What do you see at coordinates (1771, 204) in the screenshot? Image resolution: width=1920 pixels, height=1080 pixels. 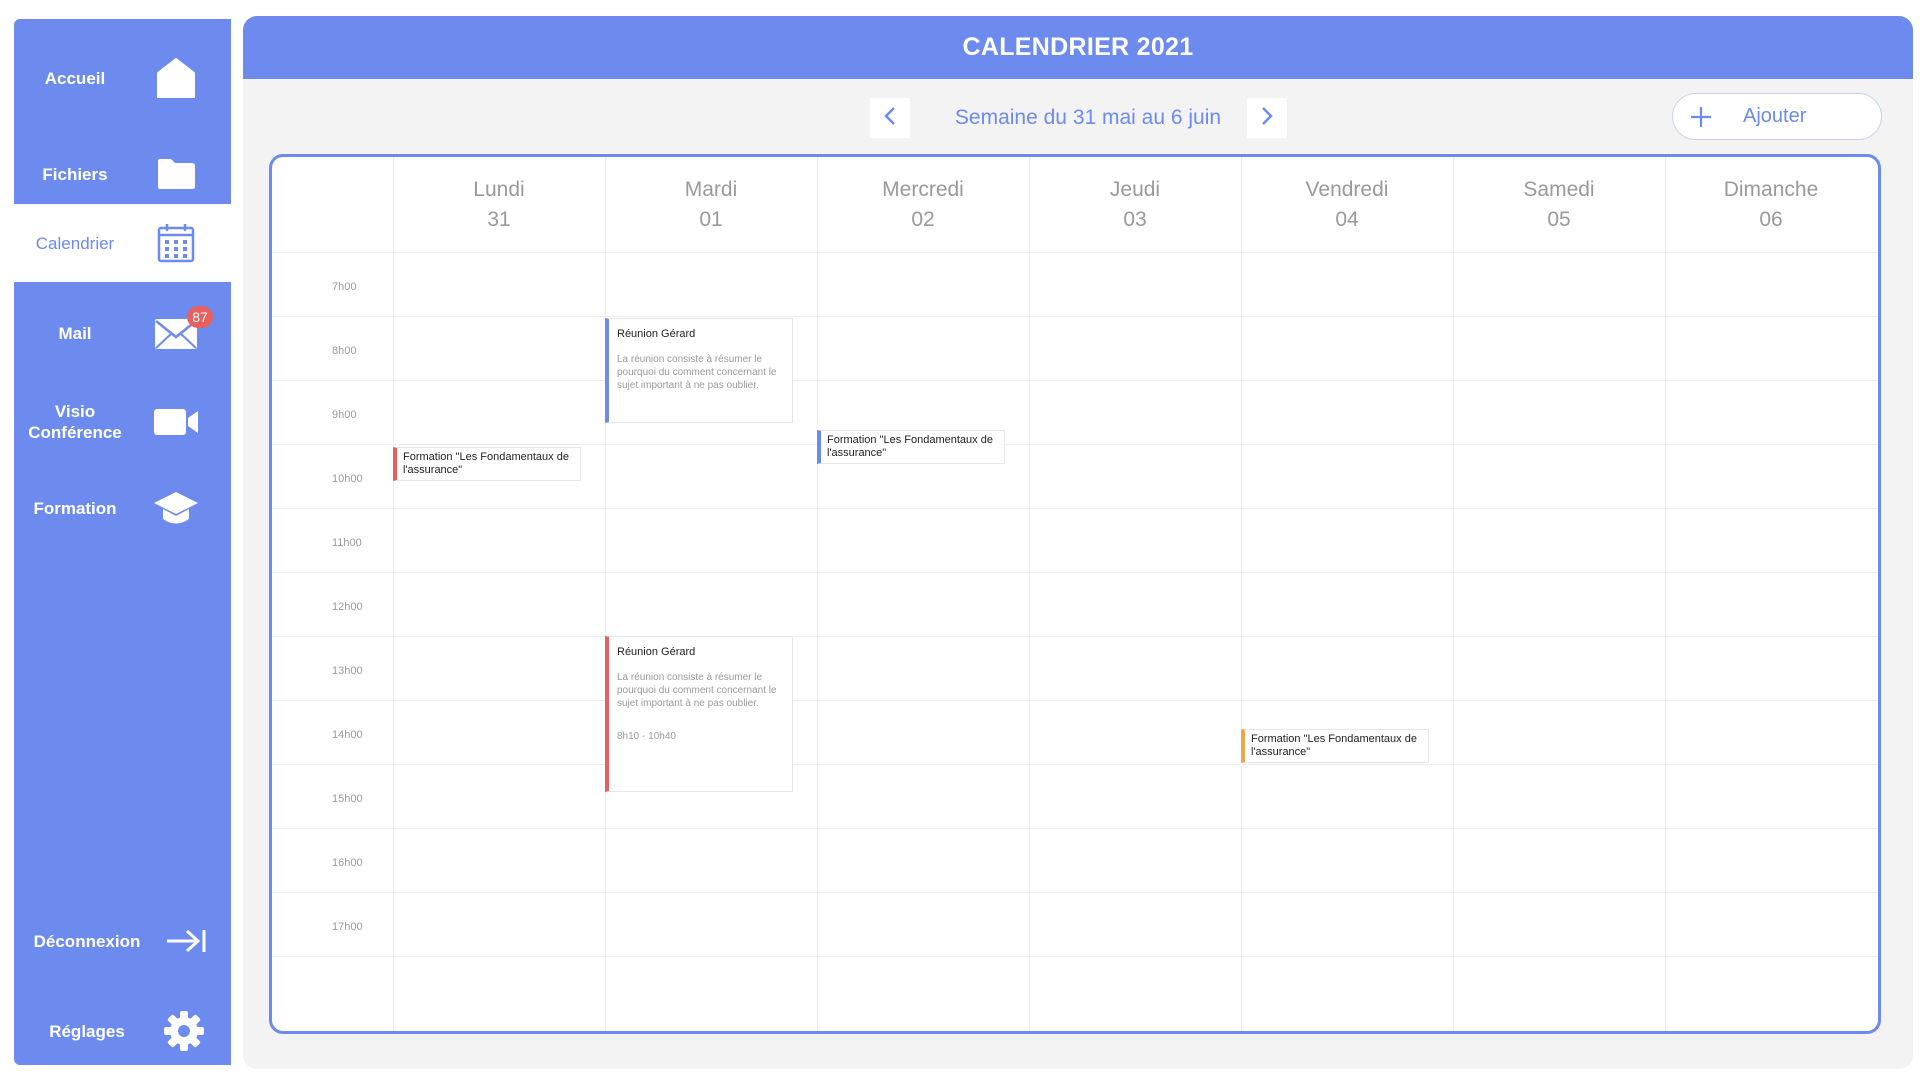 I see `day-header-dimanche: Dimanche 06` at bounding box center [1771, 204].